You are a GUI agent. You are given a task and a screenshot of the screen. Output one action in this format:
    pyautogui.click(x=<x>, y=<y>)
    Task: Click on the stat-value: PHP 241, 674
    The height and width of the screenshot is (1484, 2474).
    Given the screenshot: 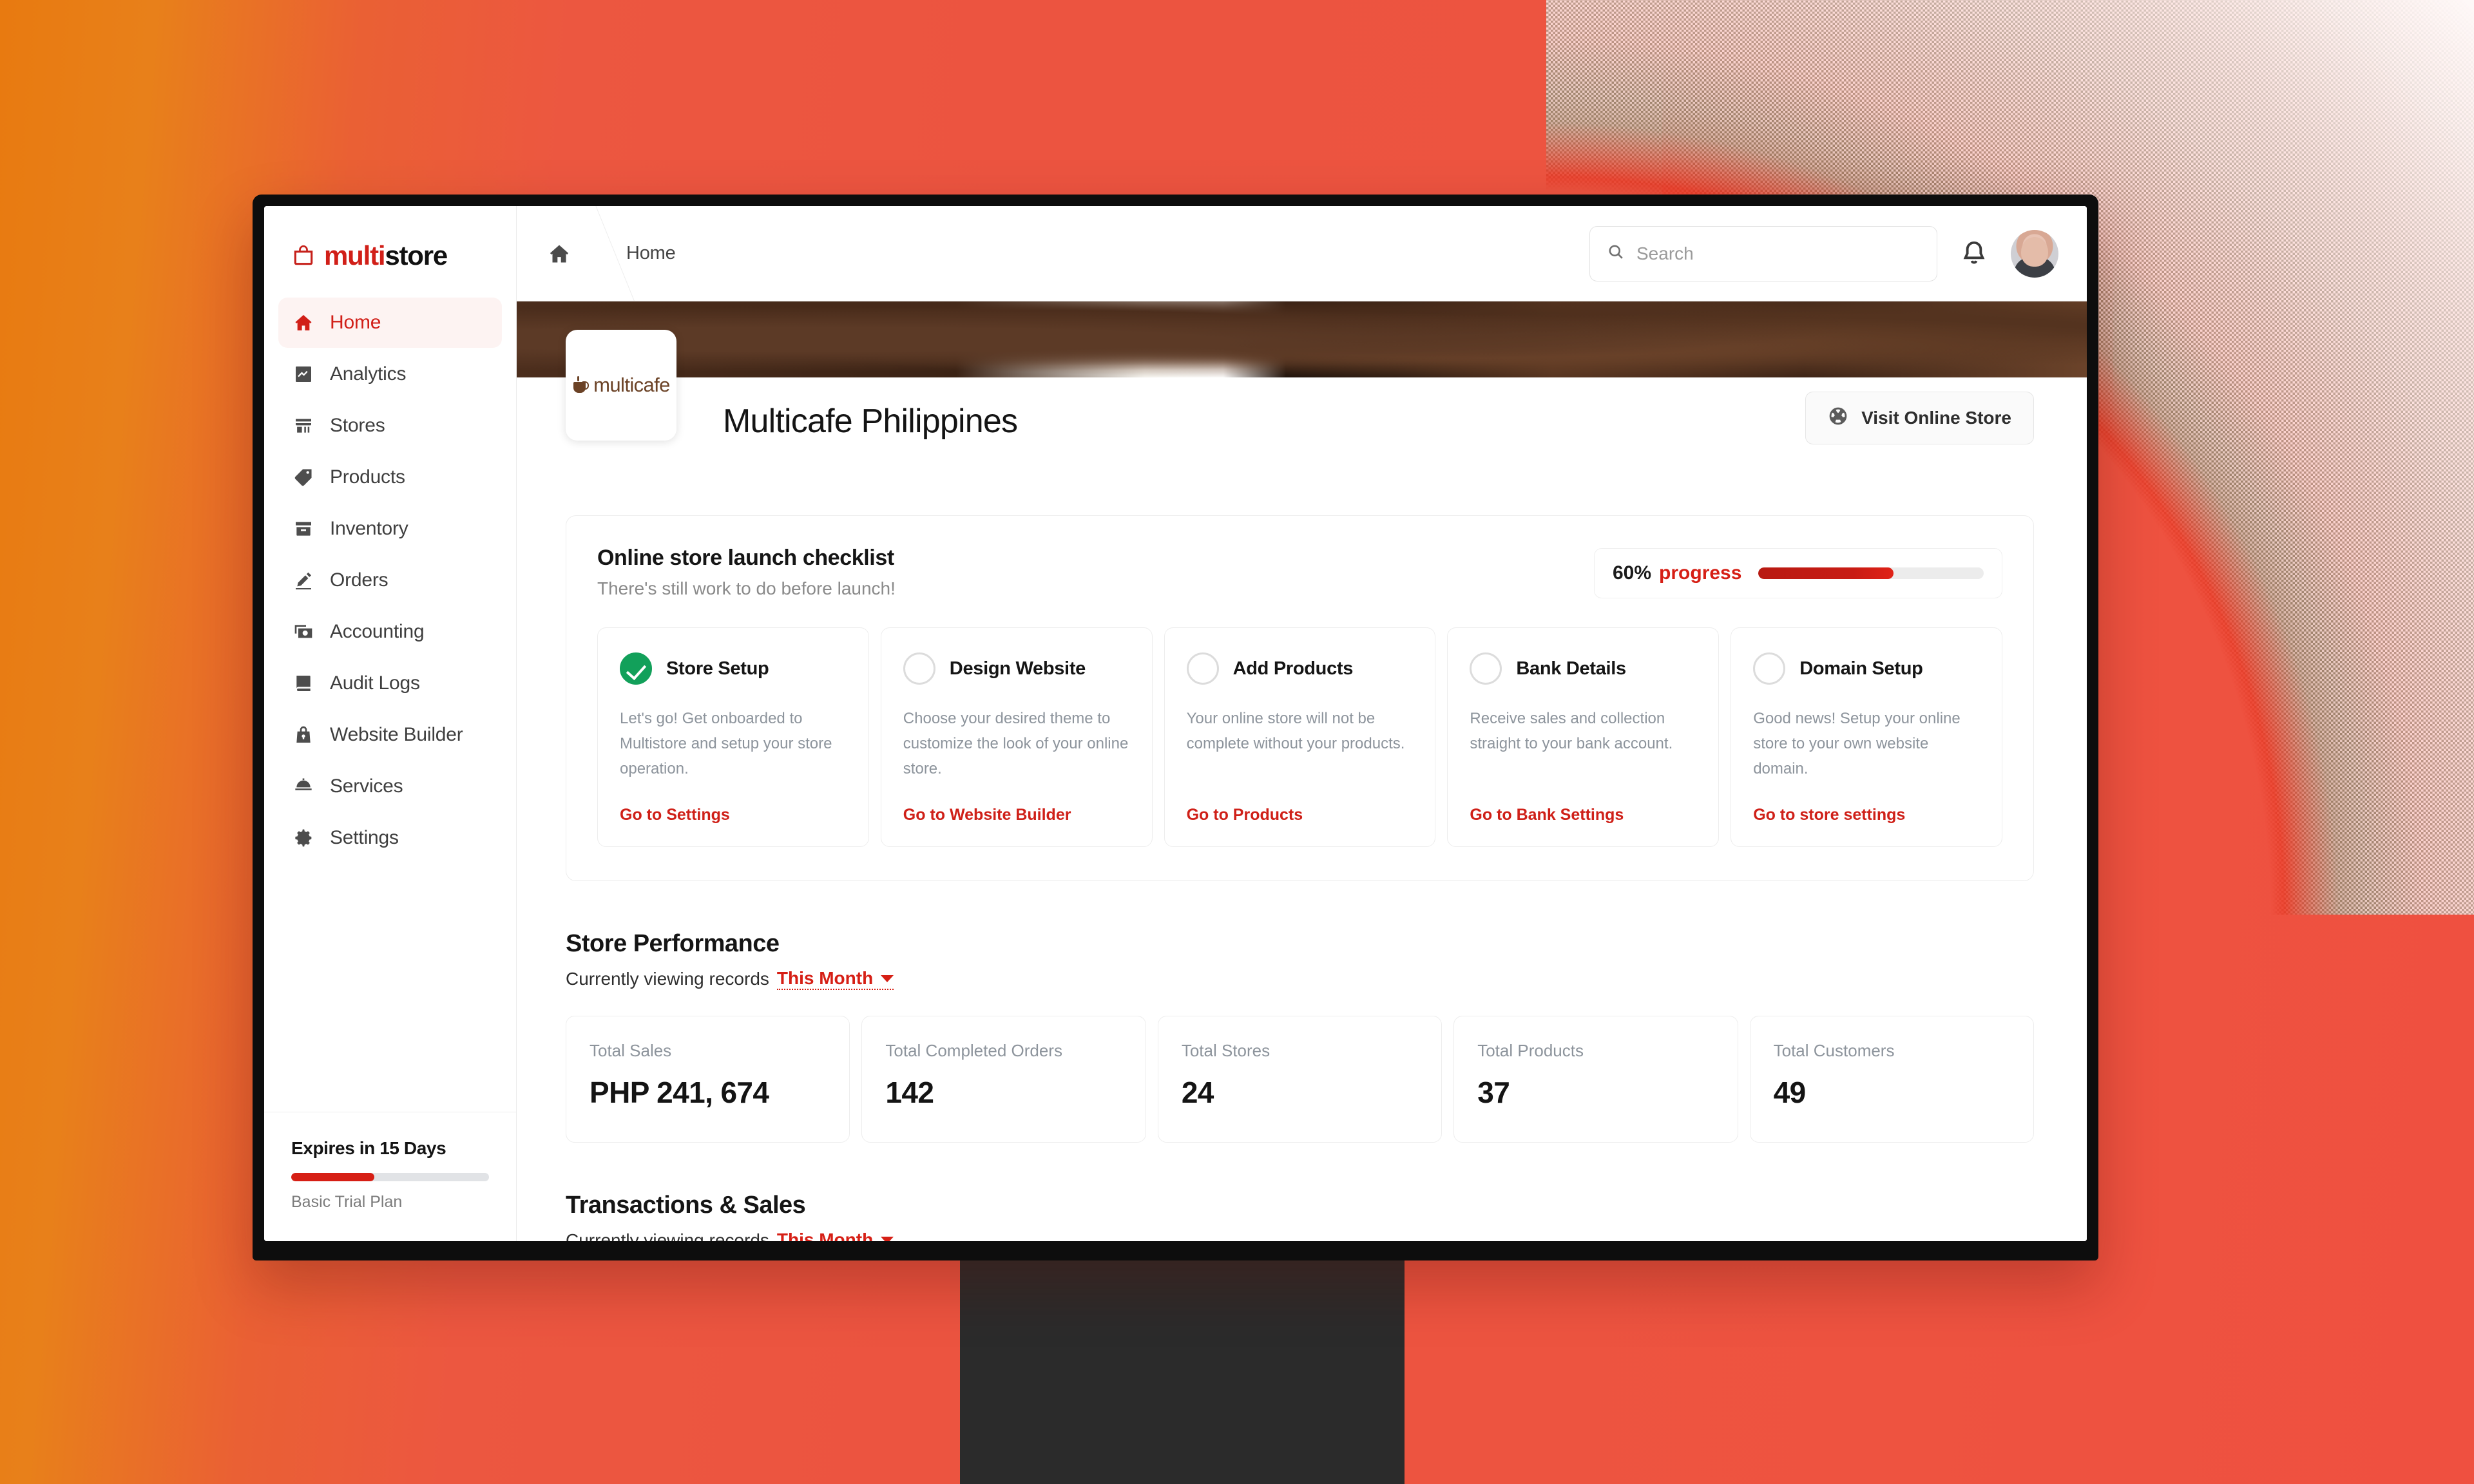 What is the action you would take?
    pyautogui.click(x=679, y=1092)
    